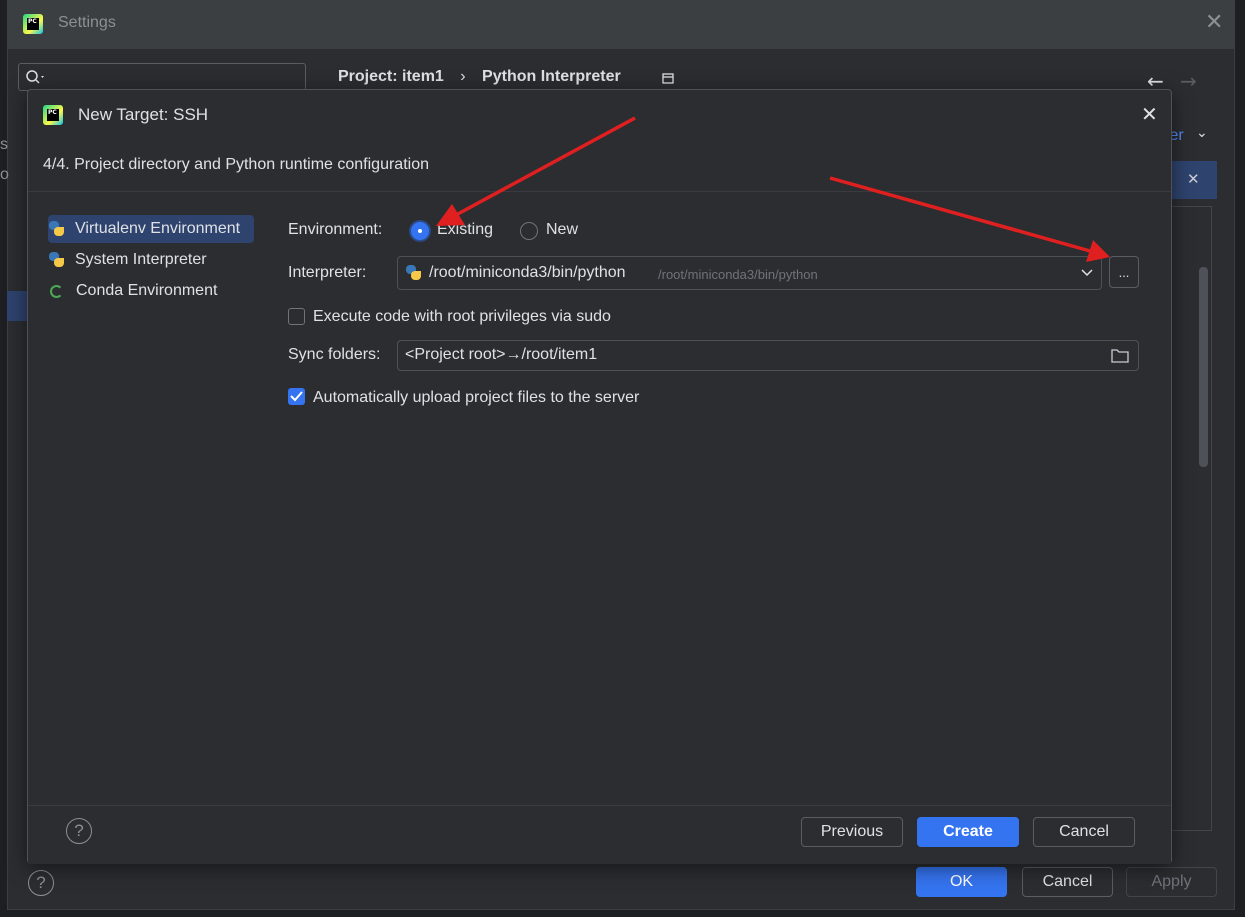 This screenshot has width=1245, height=917. What do you see at coordinates (768, 355) in the screenshot?
I see `sync-folders-field: <Project root>→/root/item1` at bounding box center [768, 355].